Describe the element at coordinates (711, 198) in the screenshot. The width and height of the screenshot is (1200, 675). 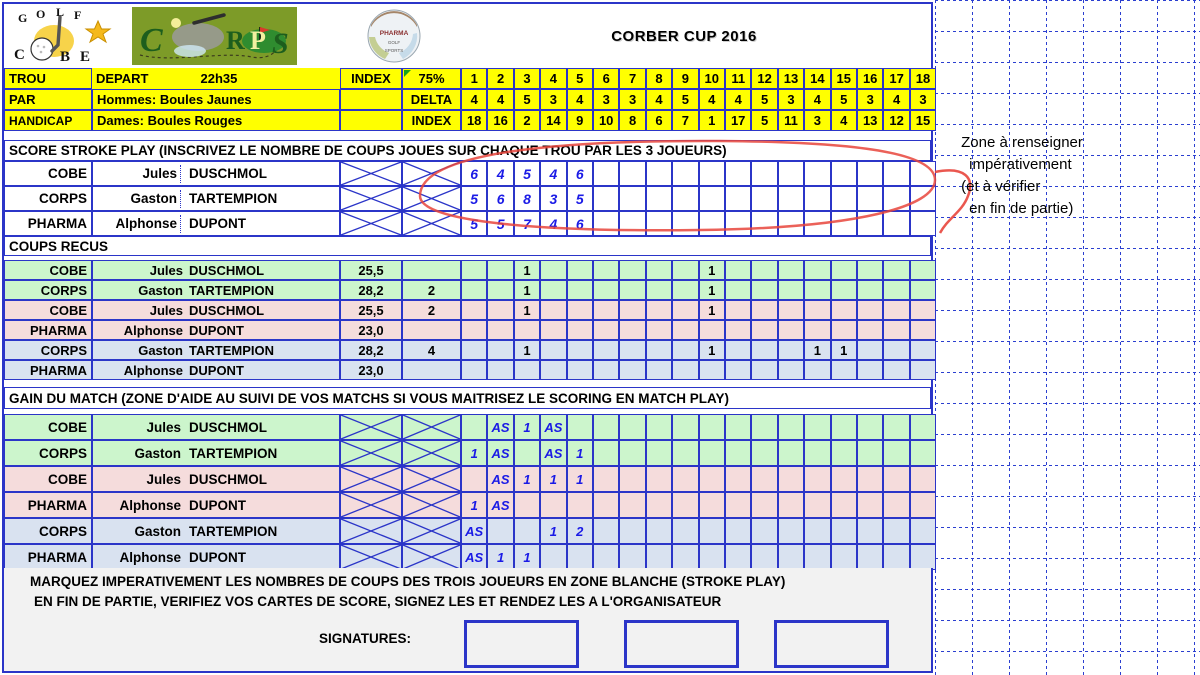
I see `stroke-score-r1-h10` at that location.